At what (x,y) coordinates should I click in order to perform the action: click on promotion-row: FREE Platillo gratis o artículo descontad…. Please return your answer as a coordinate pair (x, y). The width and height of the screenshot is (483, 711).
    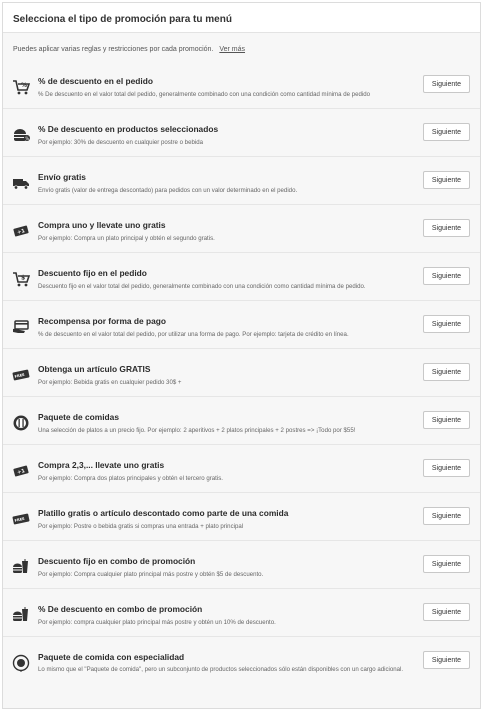
    Looking at the image, I should click on (241, 517).